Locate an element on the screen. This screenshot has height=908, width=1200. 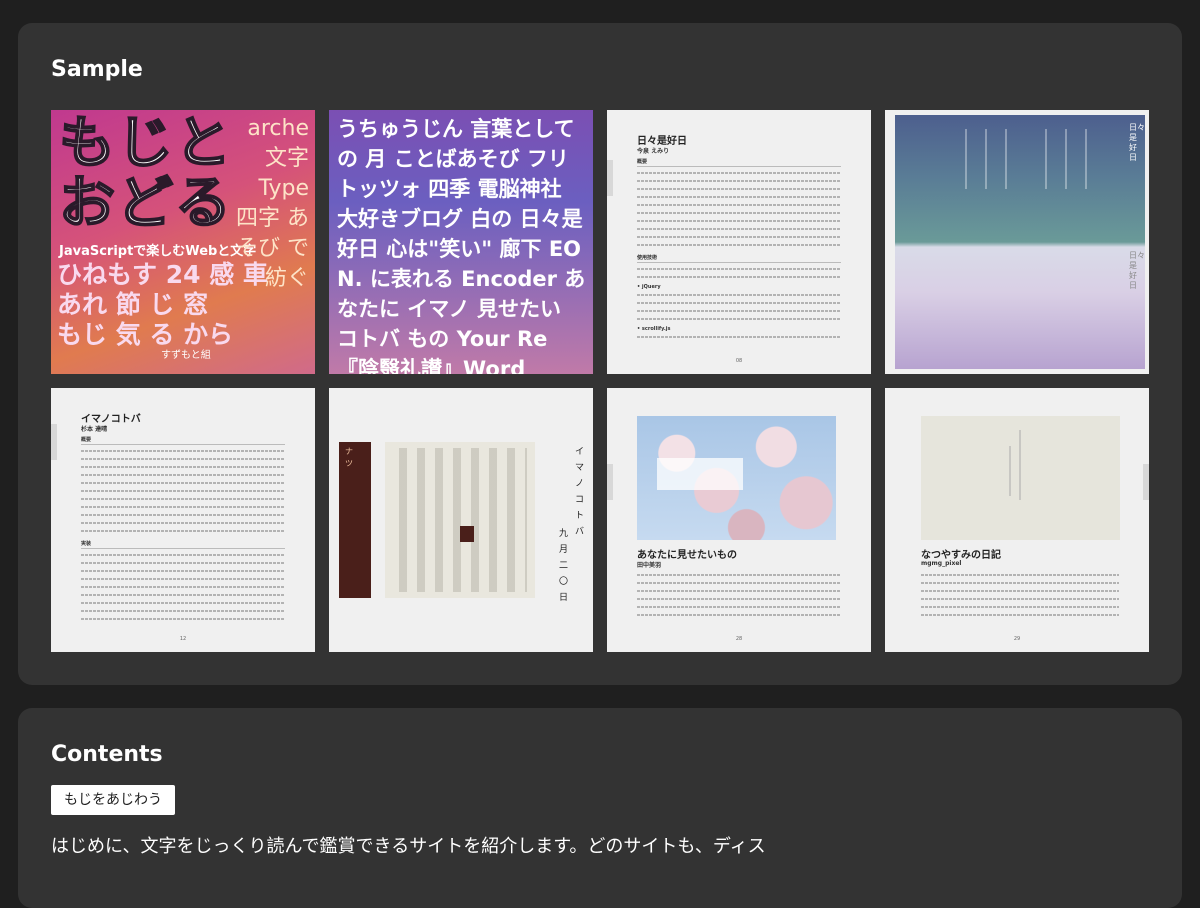
vertical-text-block is located at coordinates (460, 520).